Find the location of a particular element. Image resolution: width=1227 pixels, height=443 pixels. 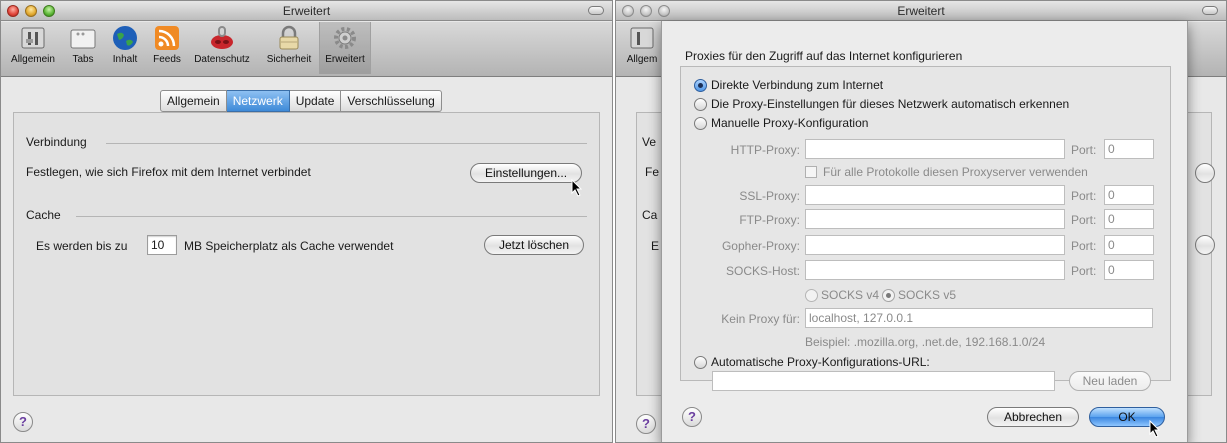

toolbar-item-feeds: Feeds is located at coordinates (167, 44).